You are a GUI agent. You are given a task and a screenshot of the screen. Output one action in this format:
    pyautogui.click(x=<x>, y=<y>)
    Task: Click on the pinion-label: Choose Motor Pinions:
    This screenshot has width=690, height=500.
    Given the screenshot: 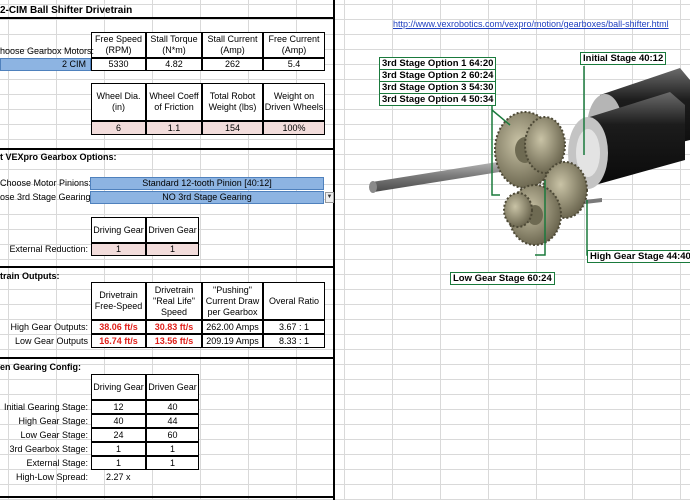 What is the action you would take?
    pyautogui.click(x=46, y=183)
    